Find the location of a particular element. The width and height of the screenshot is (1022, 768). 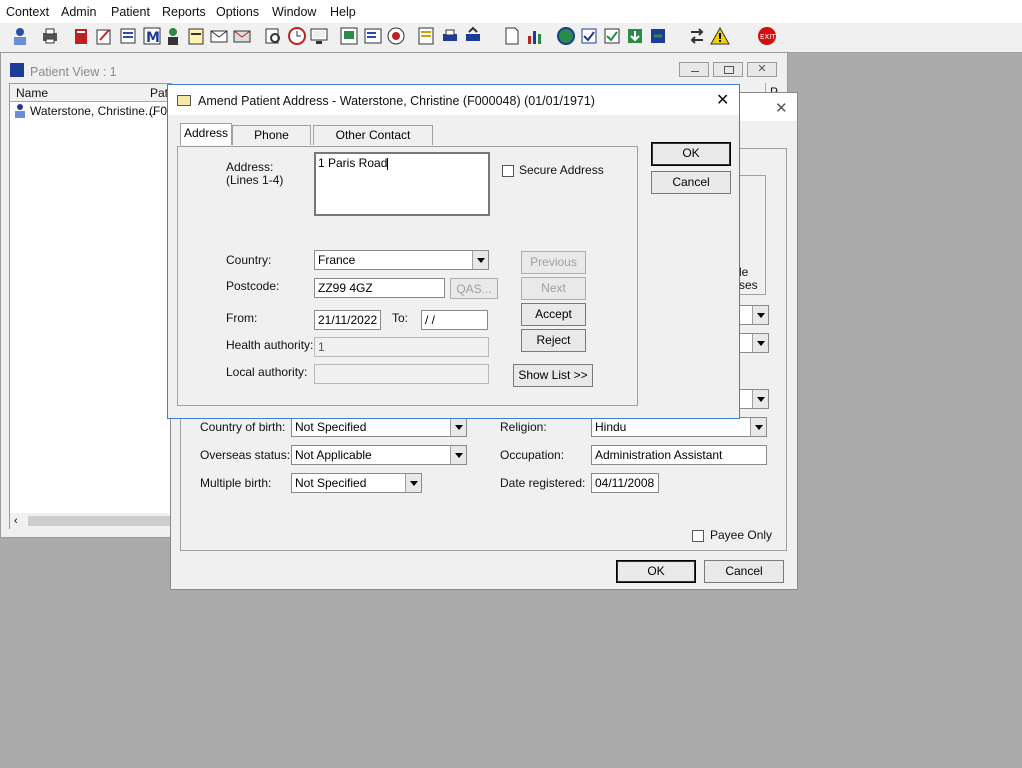

search-icon is located at coordinates (273, 36).